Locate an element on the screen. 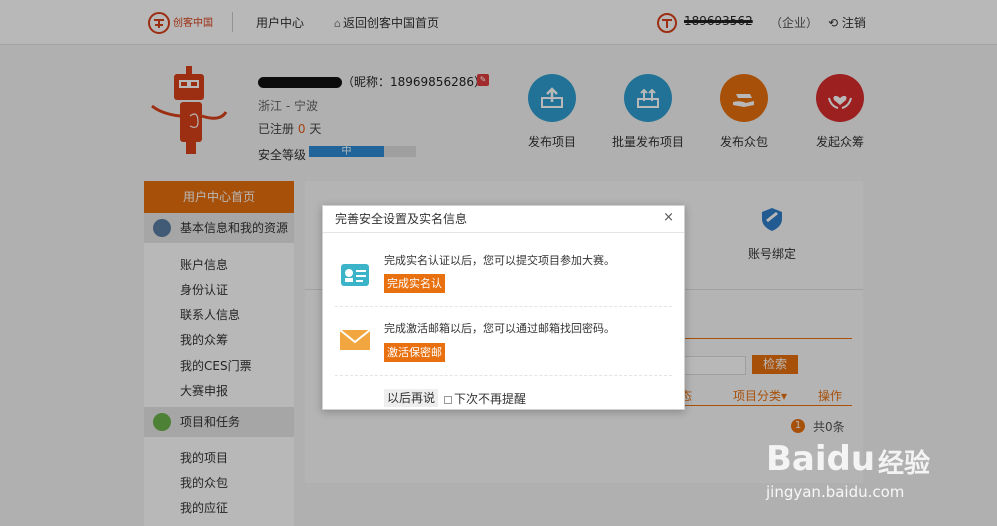  no-remind-option: 下次不再提醒 is located at coordinates (485, 398).